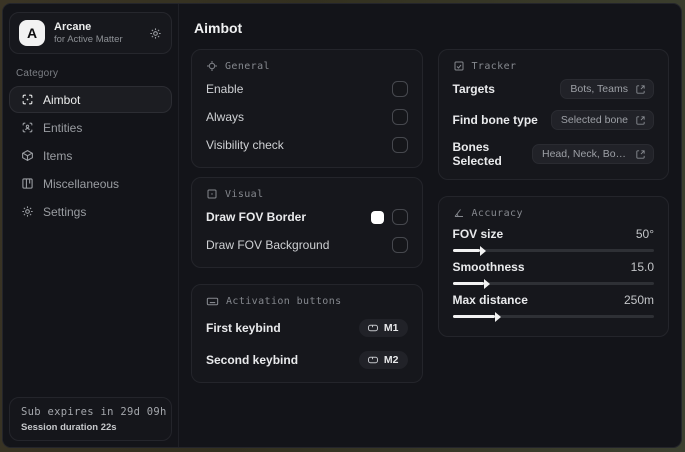  What do you see at coordinates (459, 213) in the screenshot?
I see `angle-icon` at bounding box center [459, 213].